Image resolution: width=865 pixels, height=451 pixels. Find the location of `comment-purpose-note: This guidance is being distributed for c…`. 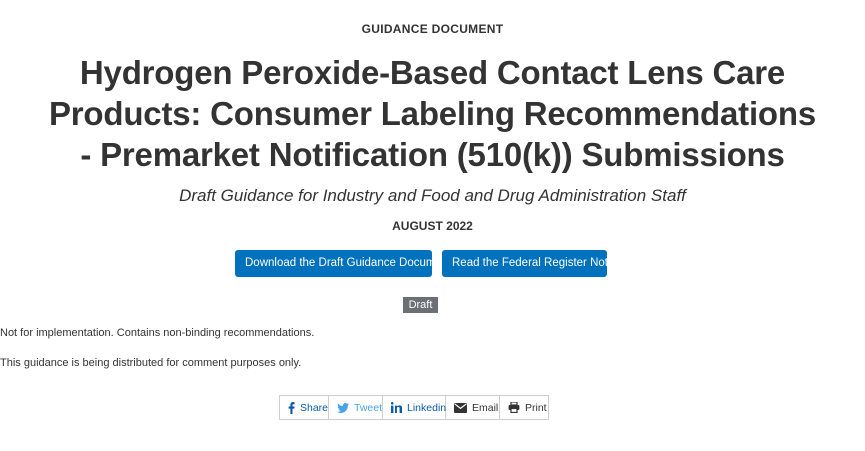

comment-purpose-note: This guidance is being distributed for c… is located at coordinates (151, 363).